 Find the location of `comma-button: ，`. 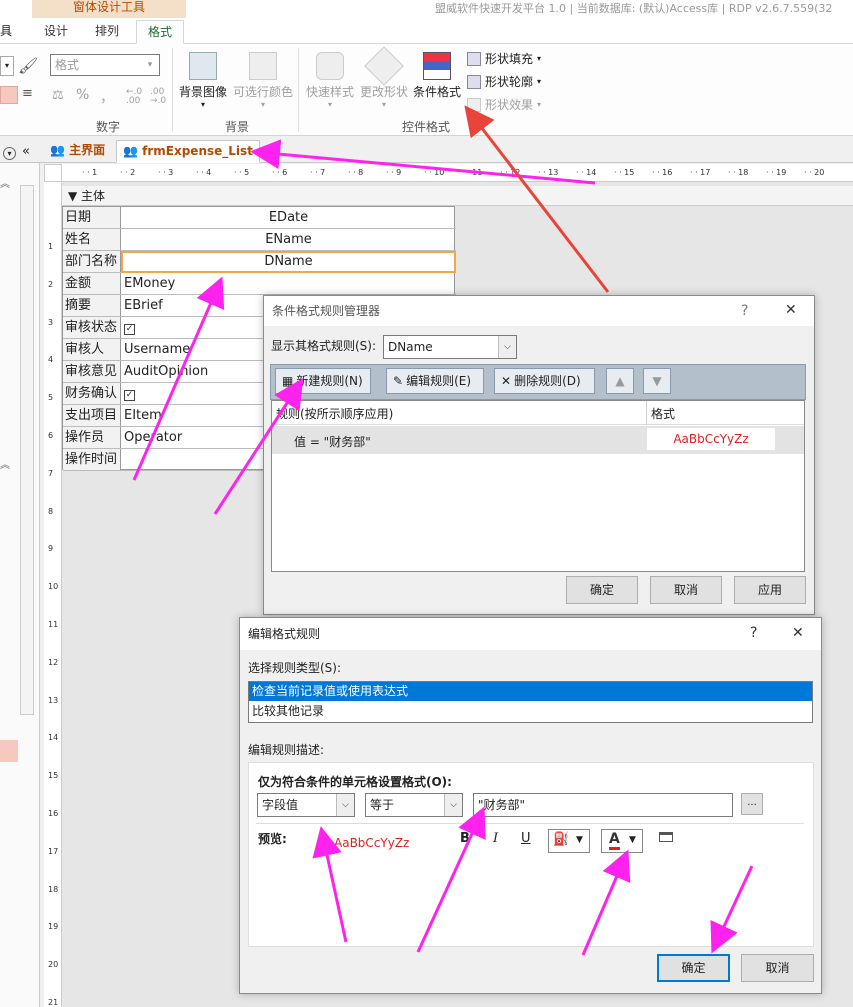

comma-button: ， is located at coordinates (107, 97).